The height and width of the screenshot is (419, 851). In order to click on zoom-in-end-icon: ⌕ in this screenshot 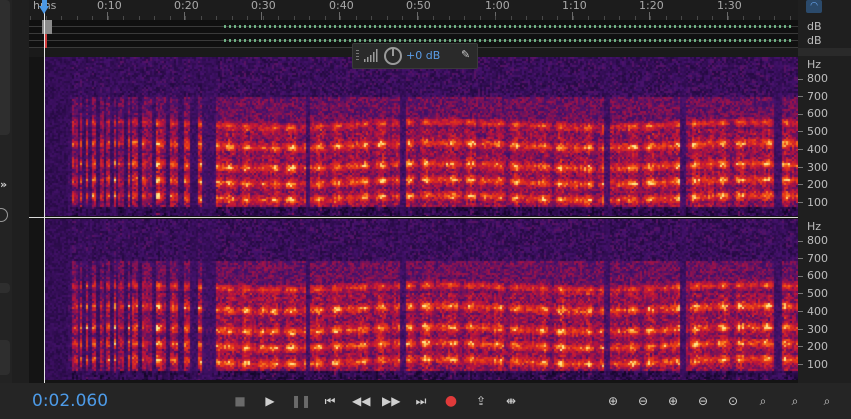, I will do `click(827, 401)`.